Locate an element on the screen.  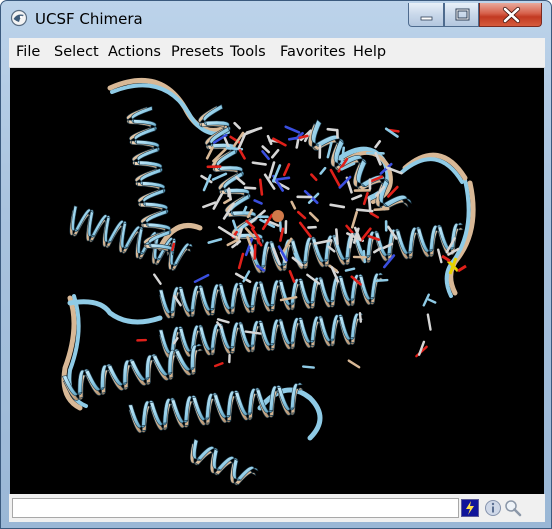
minimize-button is located at coordinates (426, 15).